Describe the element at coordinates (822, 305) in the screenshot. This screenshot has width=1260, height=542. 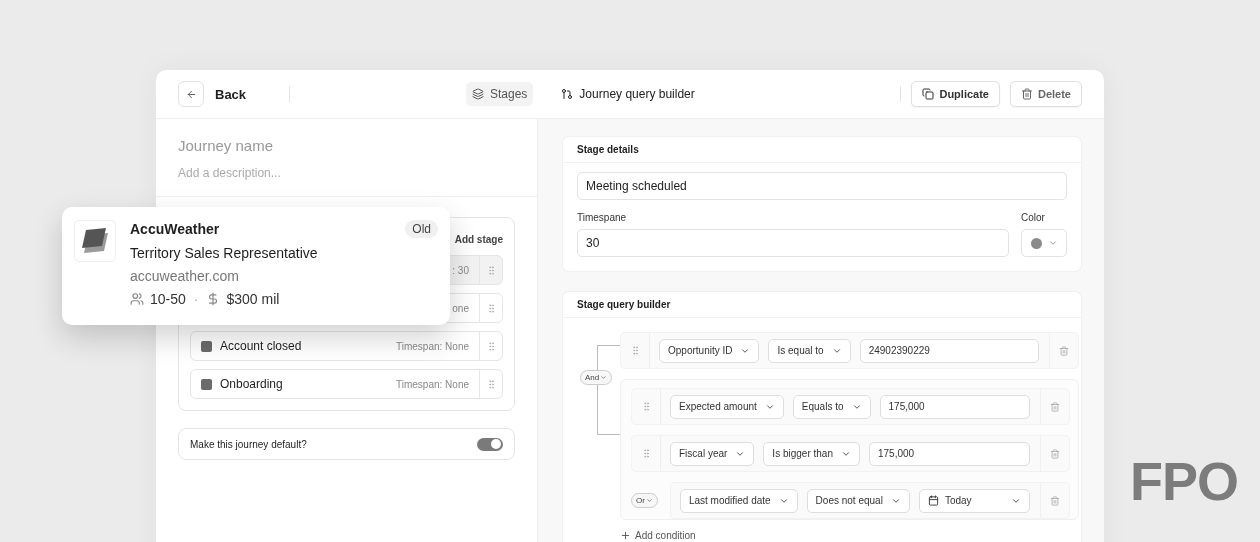
I see `card-title: Stage query builder` at that location.